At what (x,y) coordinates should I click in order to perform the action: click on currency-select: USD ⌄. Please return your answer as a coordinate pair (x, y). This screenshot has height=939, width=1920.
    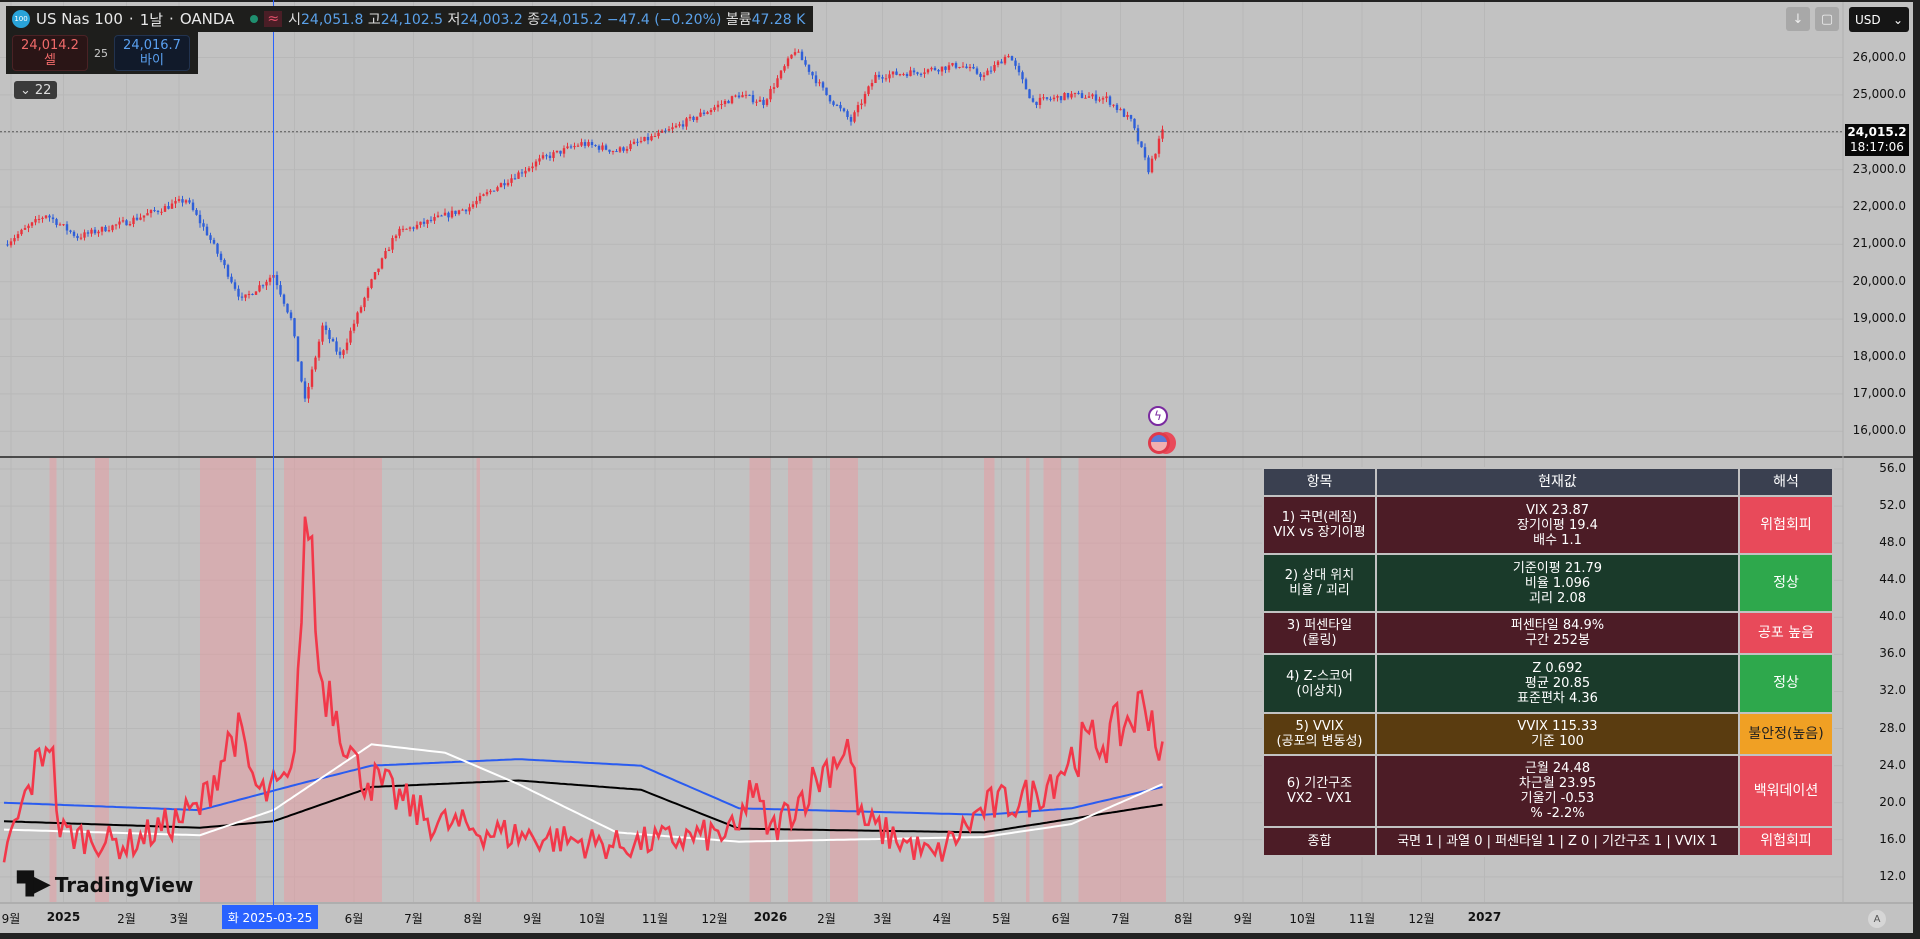
    Looking at the image, I should click on (1879, 19).